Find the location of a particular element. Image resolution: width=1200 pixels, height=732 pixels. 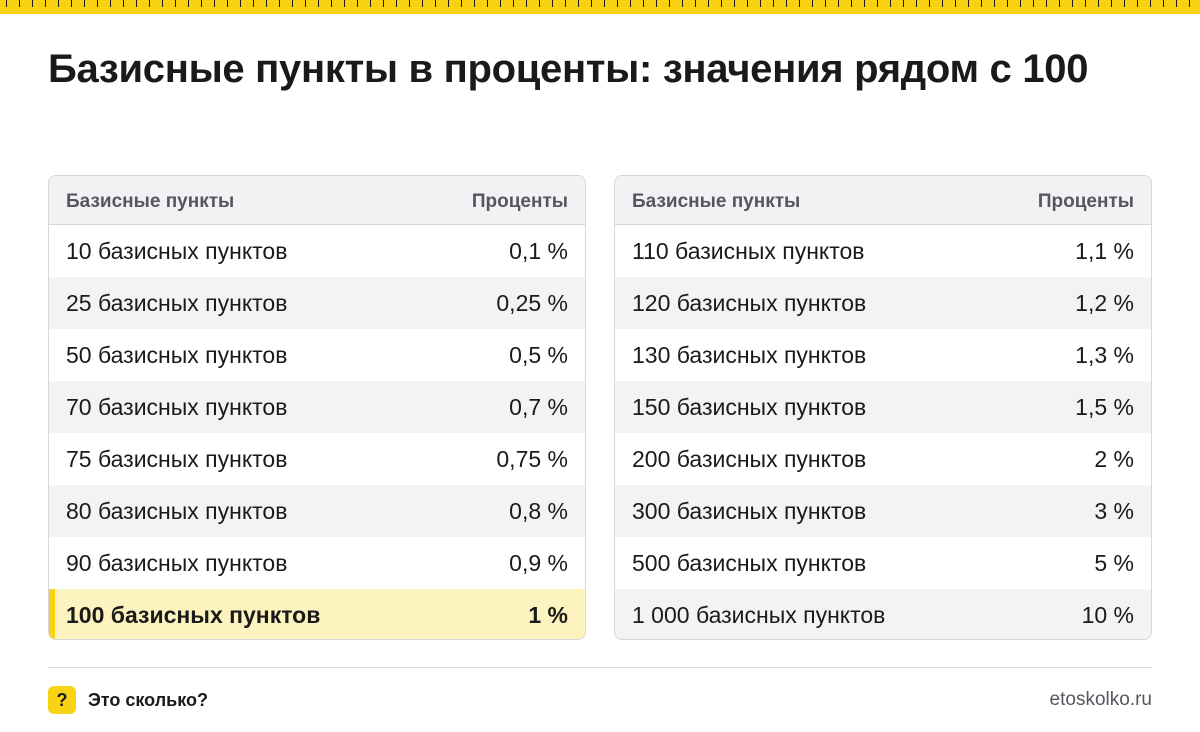

table-row: 70 базисных пунктов 0,7 % is located at coordinates (317, 407).